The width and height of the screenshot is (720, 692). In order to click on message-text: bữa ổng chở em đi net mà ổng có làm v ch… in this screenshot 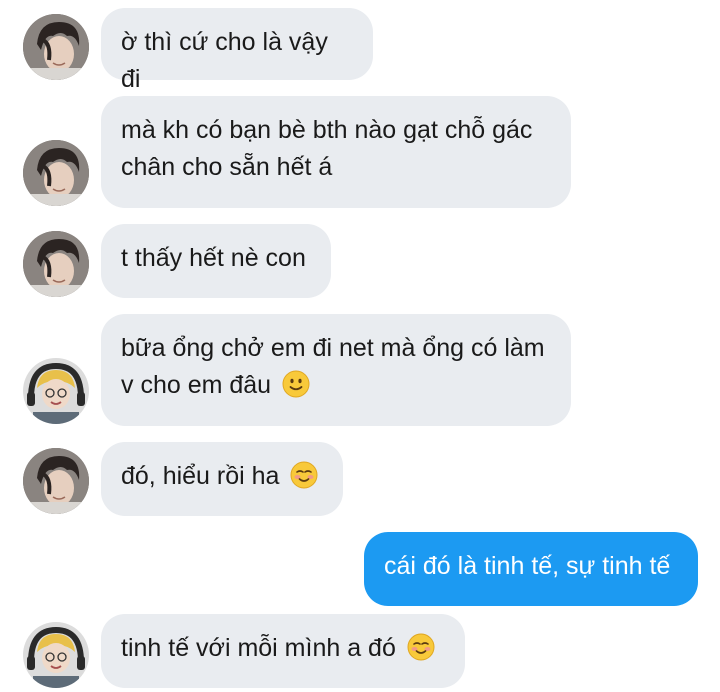, I will do `click(333, 366)`.